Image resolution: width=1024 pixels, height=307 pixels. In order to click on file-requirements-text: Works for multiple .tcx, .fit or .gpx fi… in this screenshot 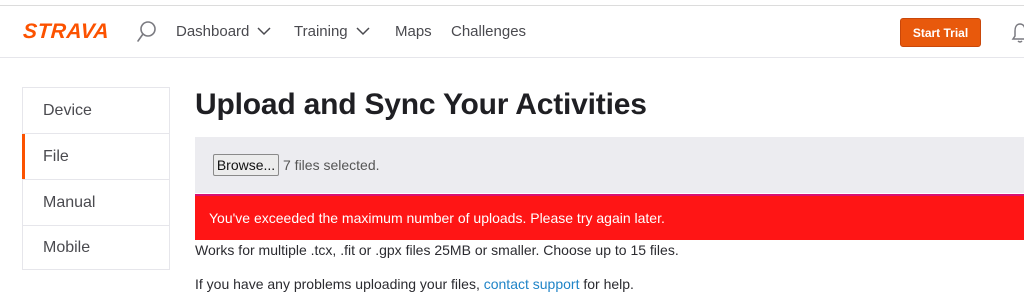, I will do `click(437, 250)`.